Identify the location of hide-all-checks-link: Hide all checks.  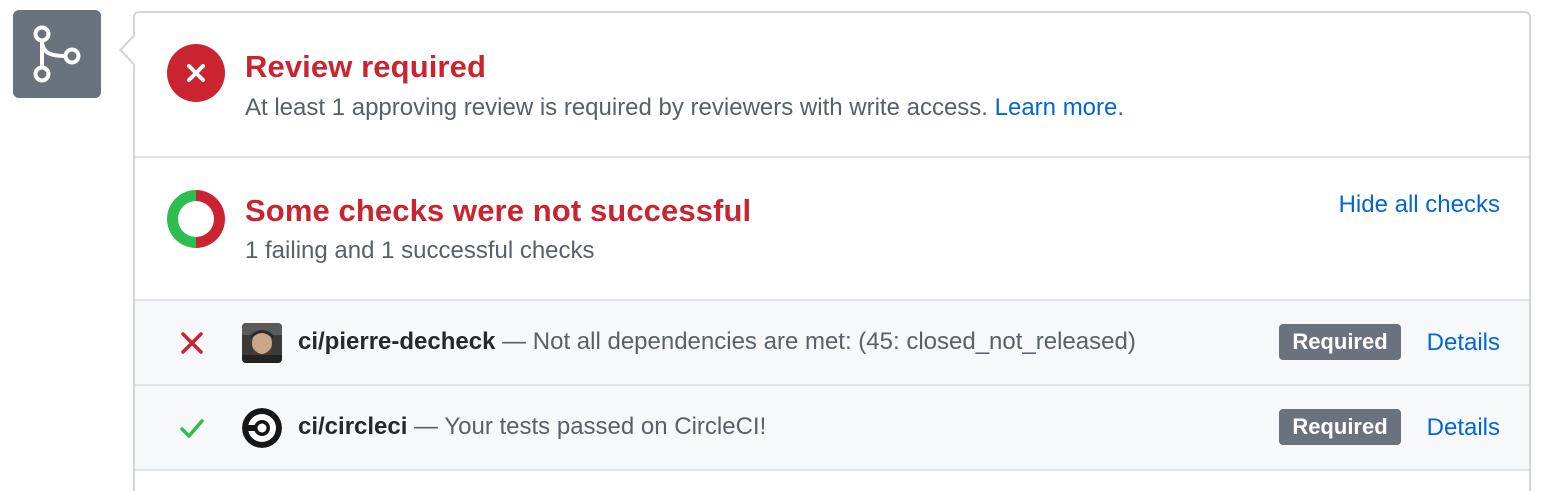
(1419, 205).